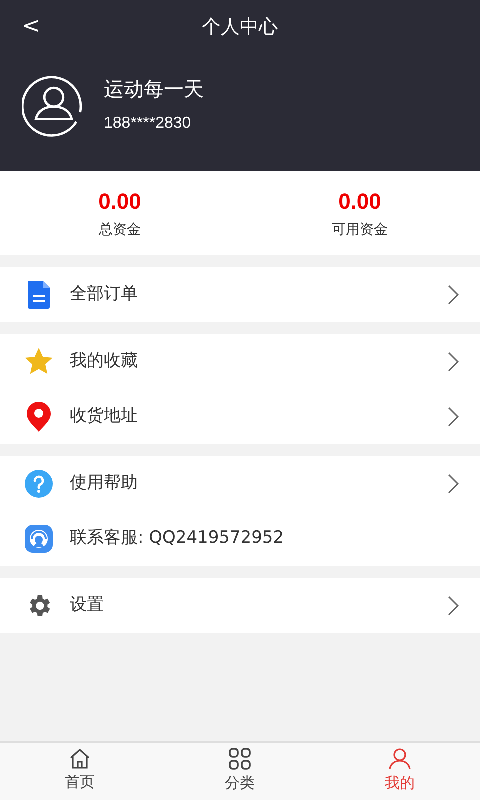 The width and height of the screenshot is (480, 800). What do you see at coordinates (39, 484) in the screenshot?
I see `question-mark-icon` at bounding box center [39, 484].